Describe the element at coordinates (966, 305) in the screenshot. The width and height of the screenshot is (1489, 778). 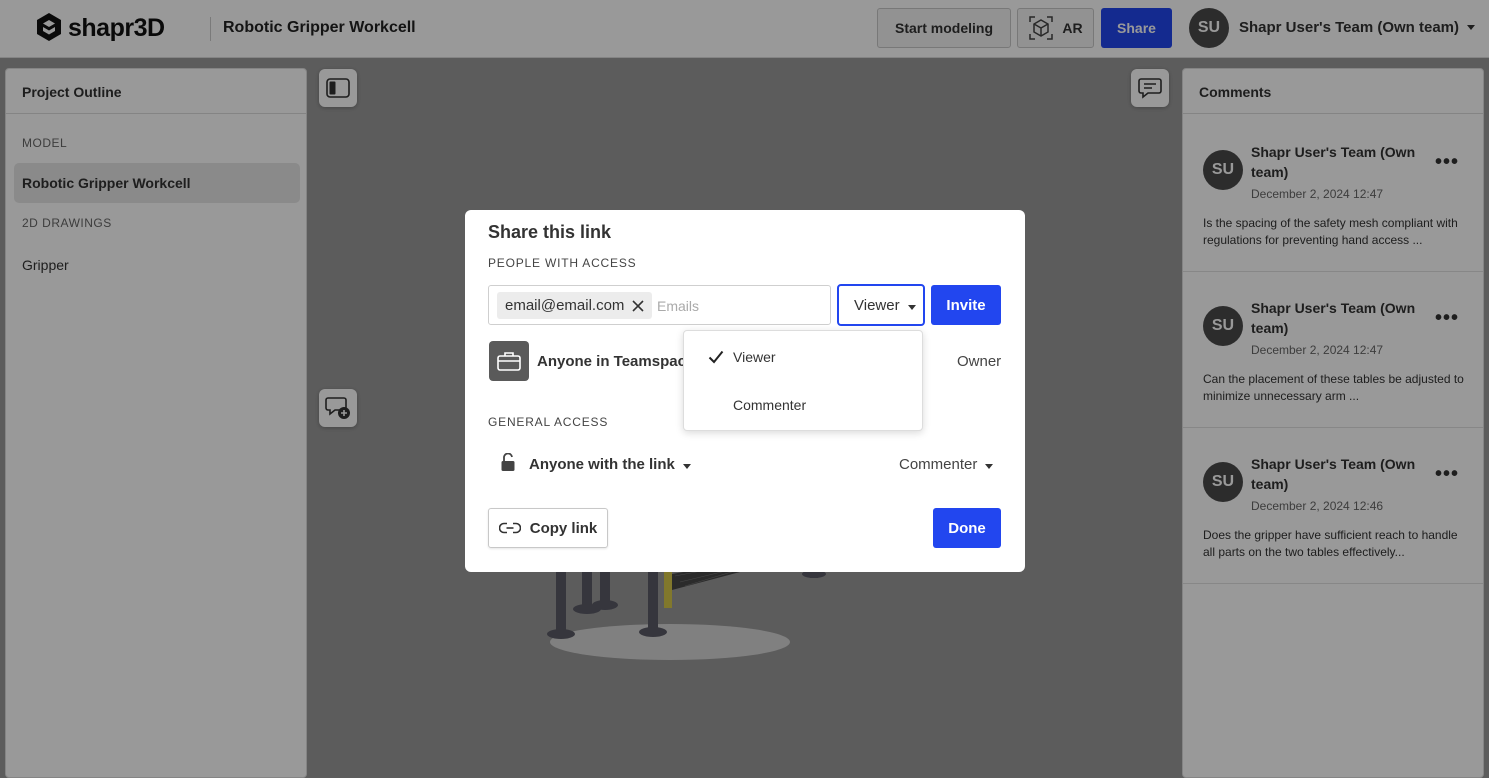
I see `invite-button: Invite` at that location.